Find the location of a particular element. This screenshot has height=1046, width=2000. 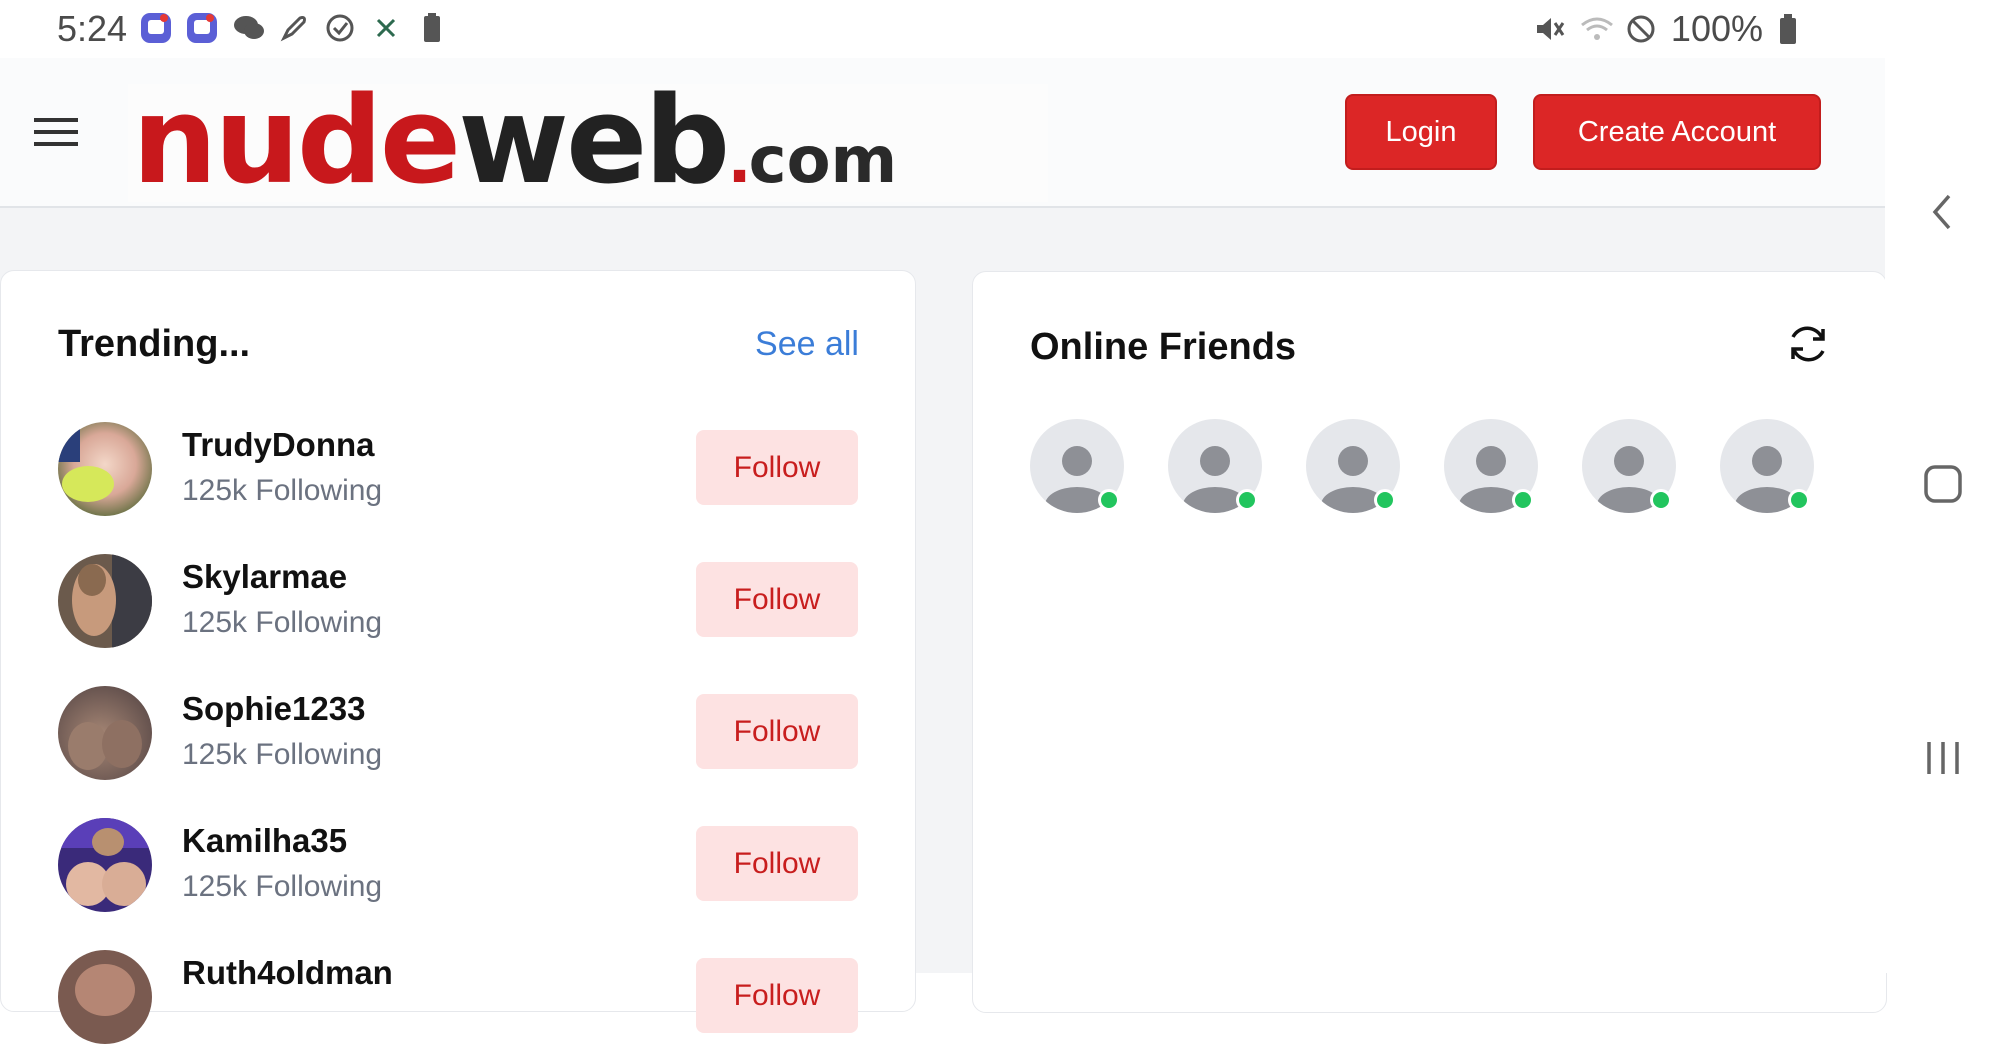

rocket-icon is located at coordinates (294, 28).